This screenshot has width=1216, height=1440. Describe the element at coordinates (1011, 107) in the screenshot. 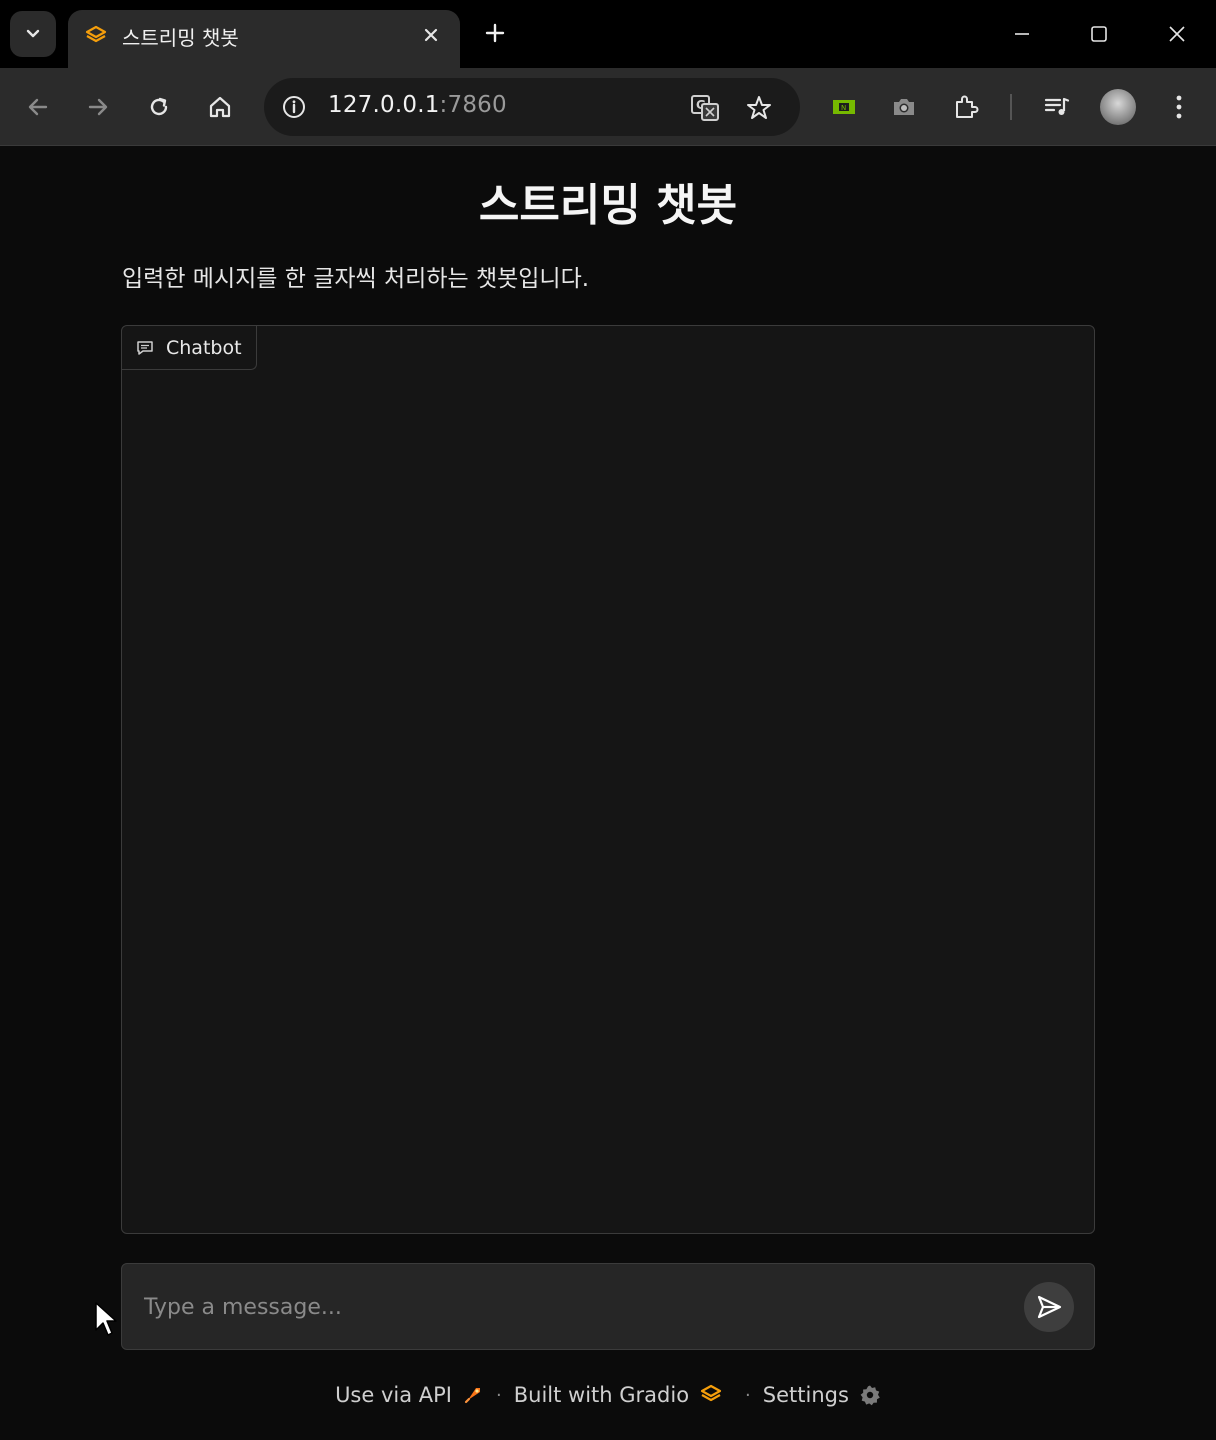

I see `toolbar-divider` at that location.